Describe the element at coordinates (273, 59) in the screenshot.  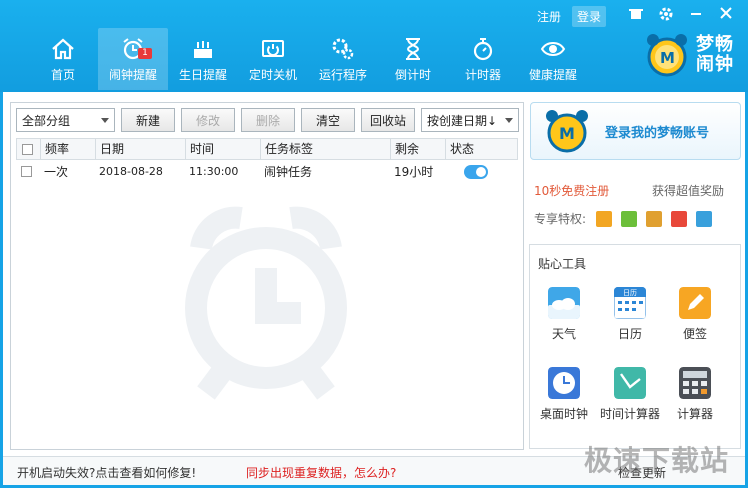
I see `nav-item-shutdown: 定时关机` at that location.